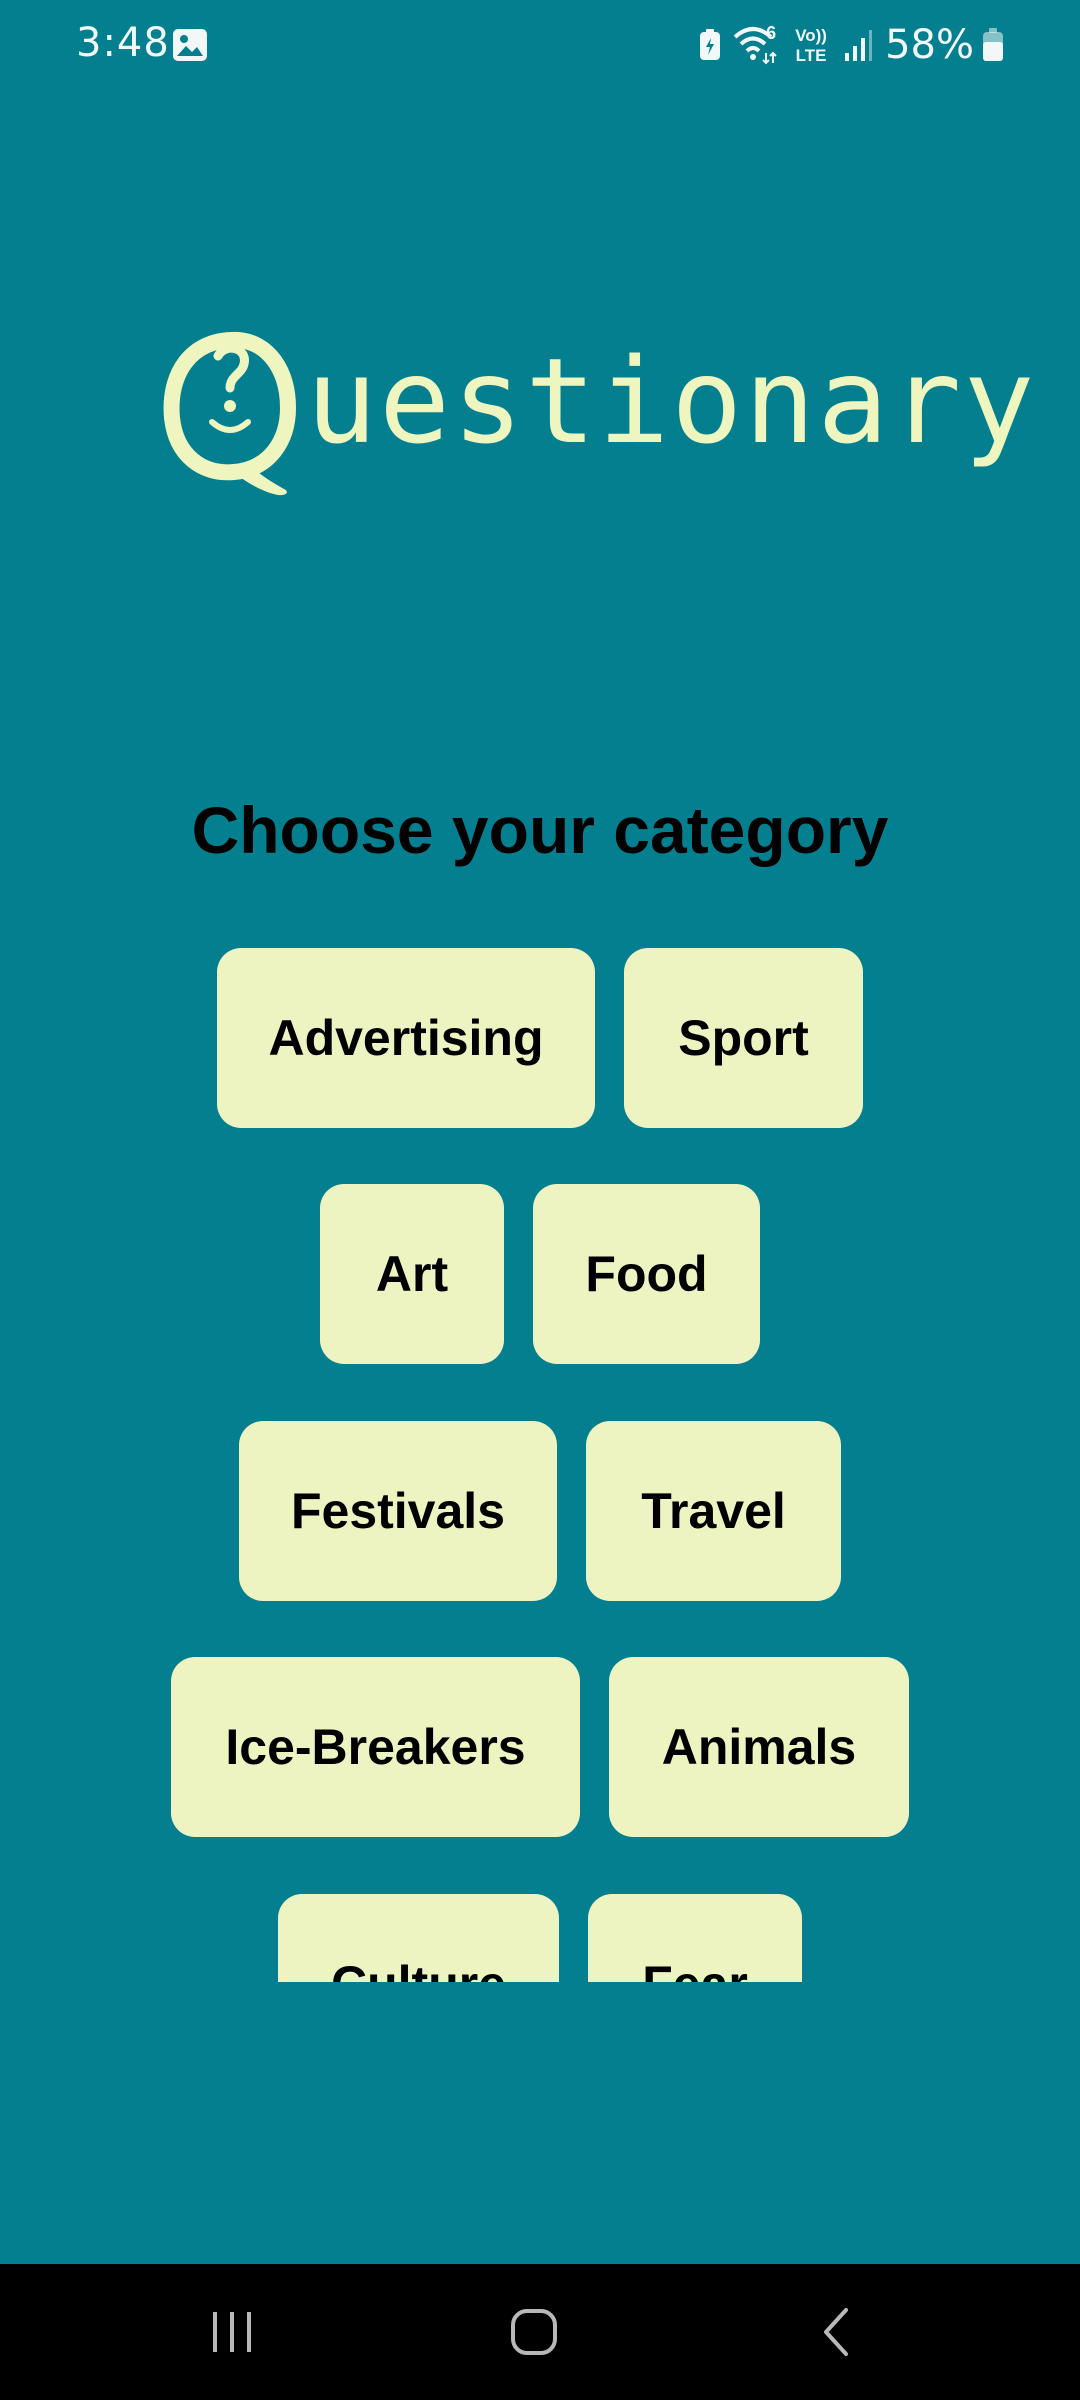 The image size is (1080, 2400). Describe the element at coordinates (412, 1274) in the screenshot. I see `category-button-art: Art` at that location.